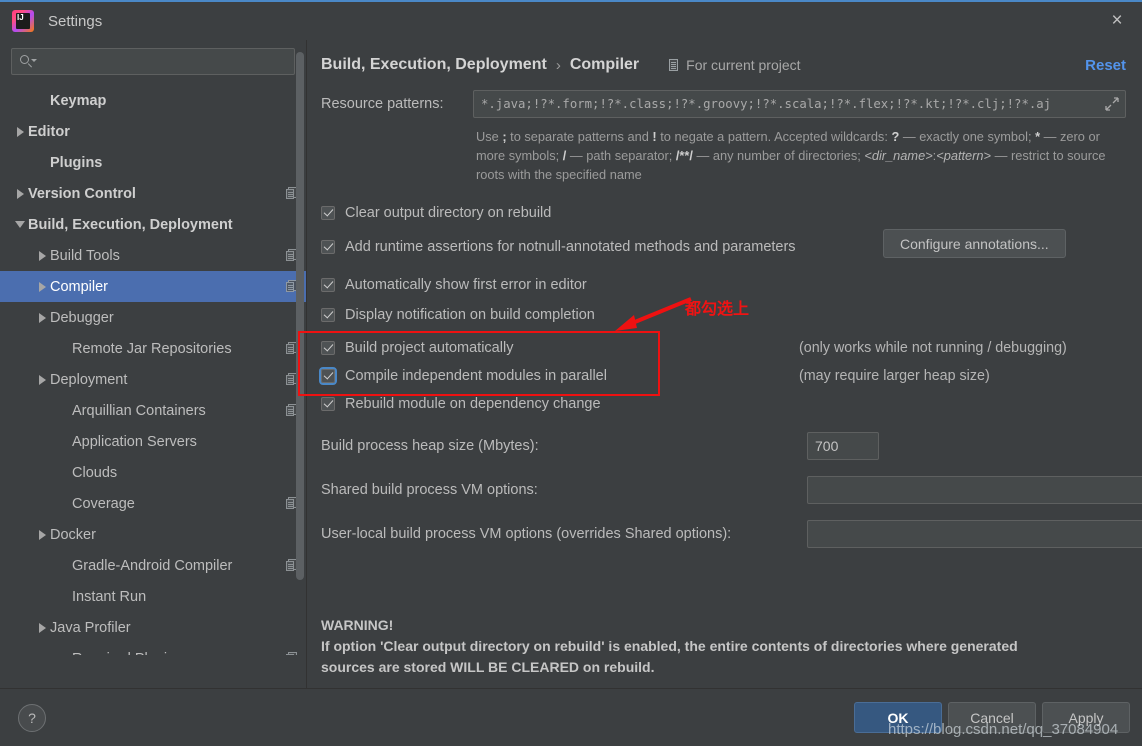 This screenshot has width=1142, height=746. Describe the element at coordinates (429, 348) in the screenshot. I see `option-label: Build project automatically` at that location.